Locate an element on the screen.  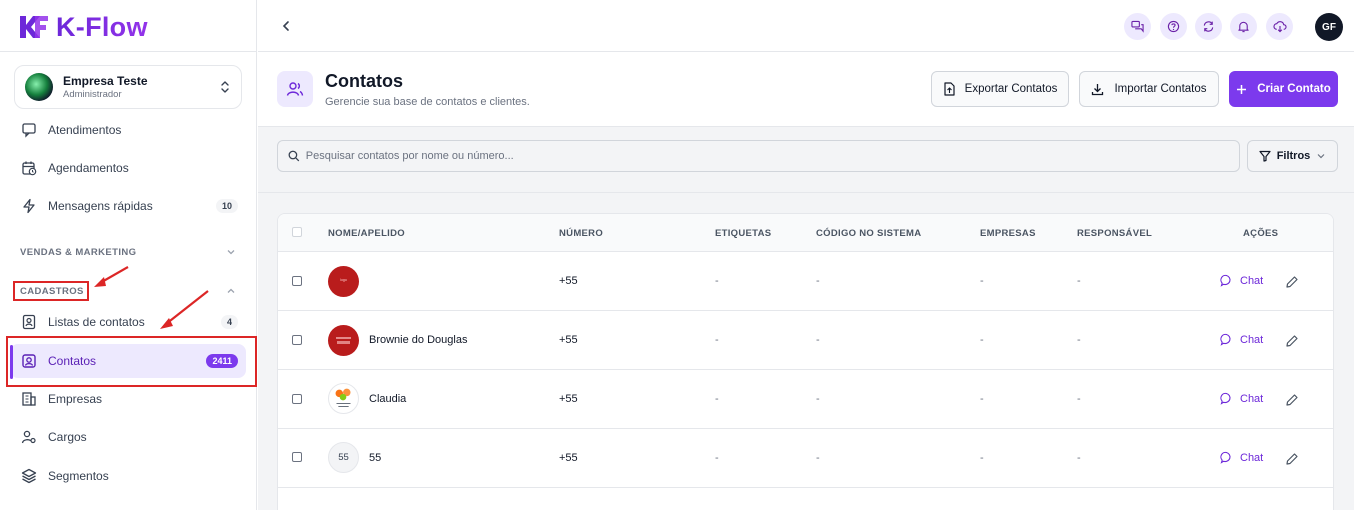
logo-text: K-Flow is located at coordinates (102, 26).